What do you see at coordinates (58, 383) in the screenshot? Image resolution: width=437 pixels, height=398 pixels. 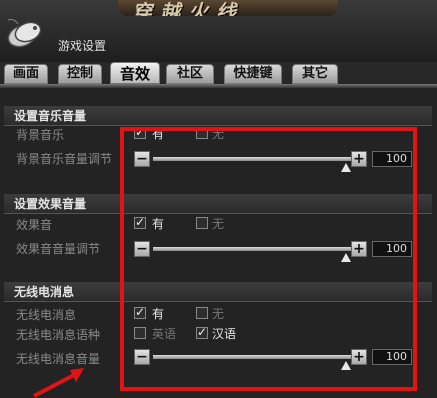 I see `annotation-arrow-icon` at bounding box center [58, 383].